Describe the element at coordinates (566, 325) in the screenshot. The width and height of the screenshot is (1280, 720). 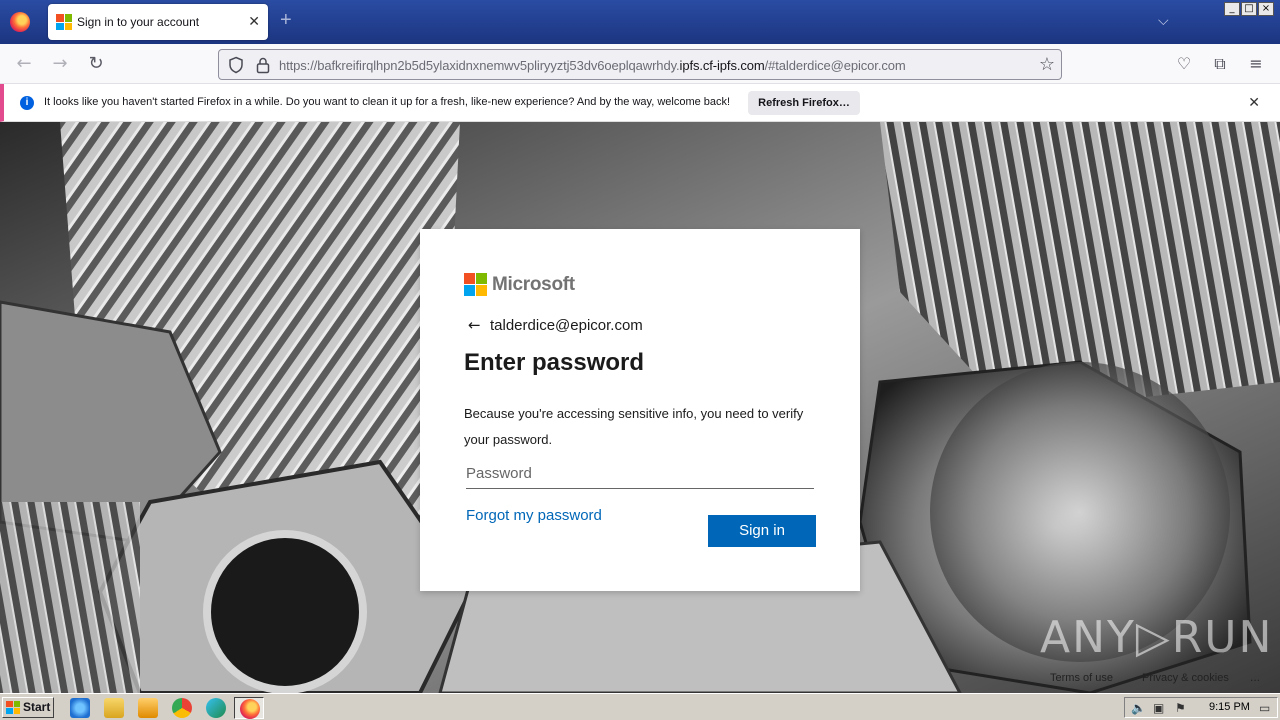
I see `identity-email: talderdice@epicor.com` at that location.